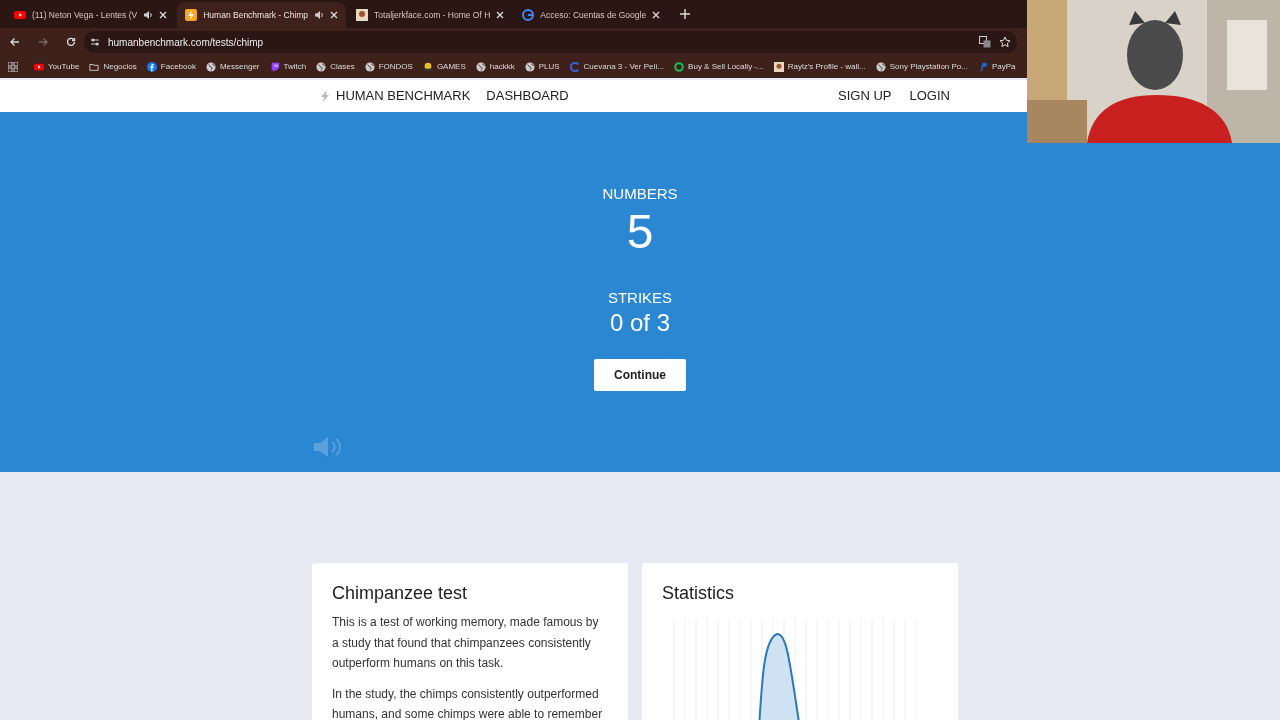 Image resolution: width=1280 pixels, height=720 pixels. Describe the element at coordinates (685, 14) in the screenshot. I see `new-tab-icon` at that location.